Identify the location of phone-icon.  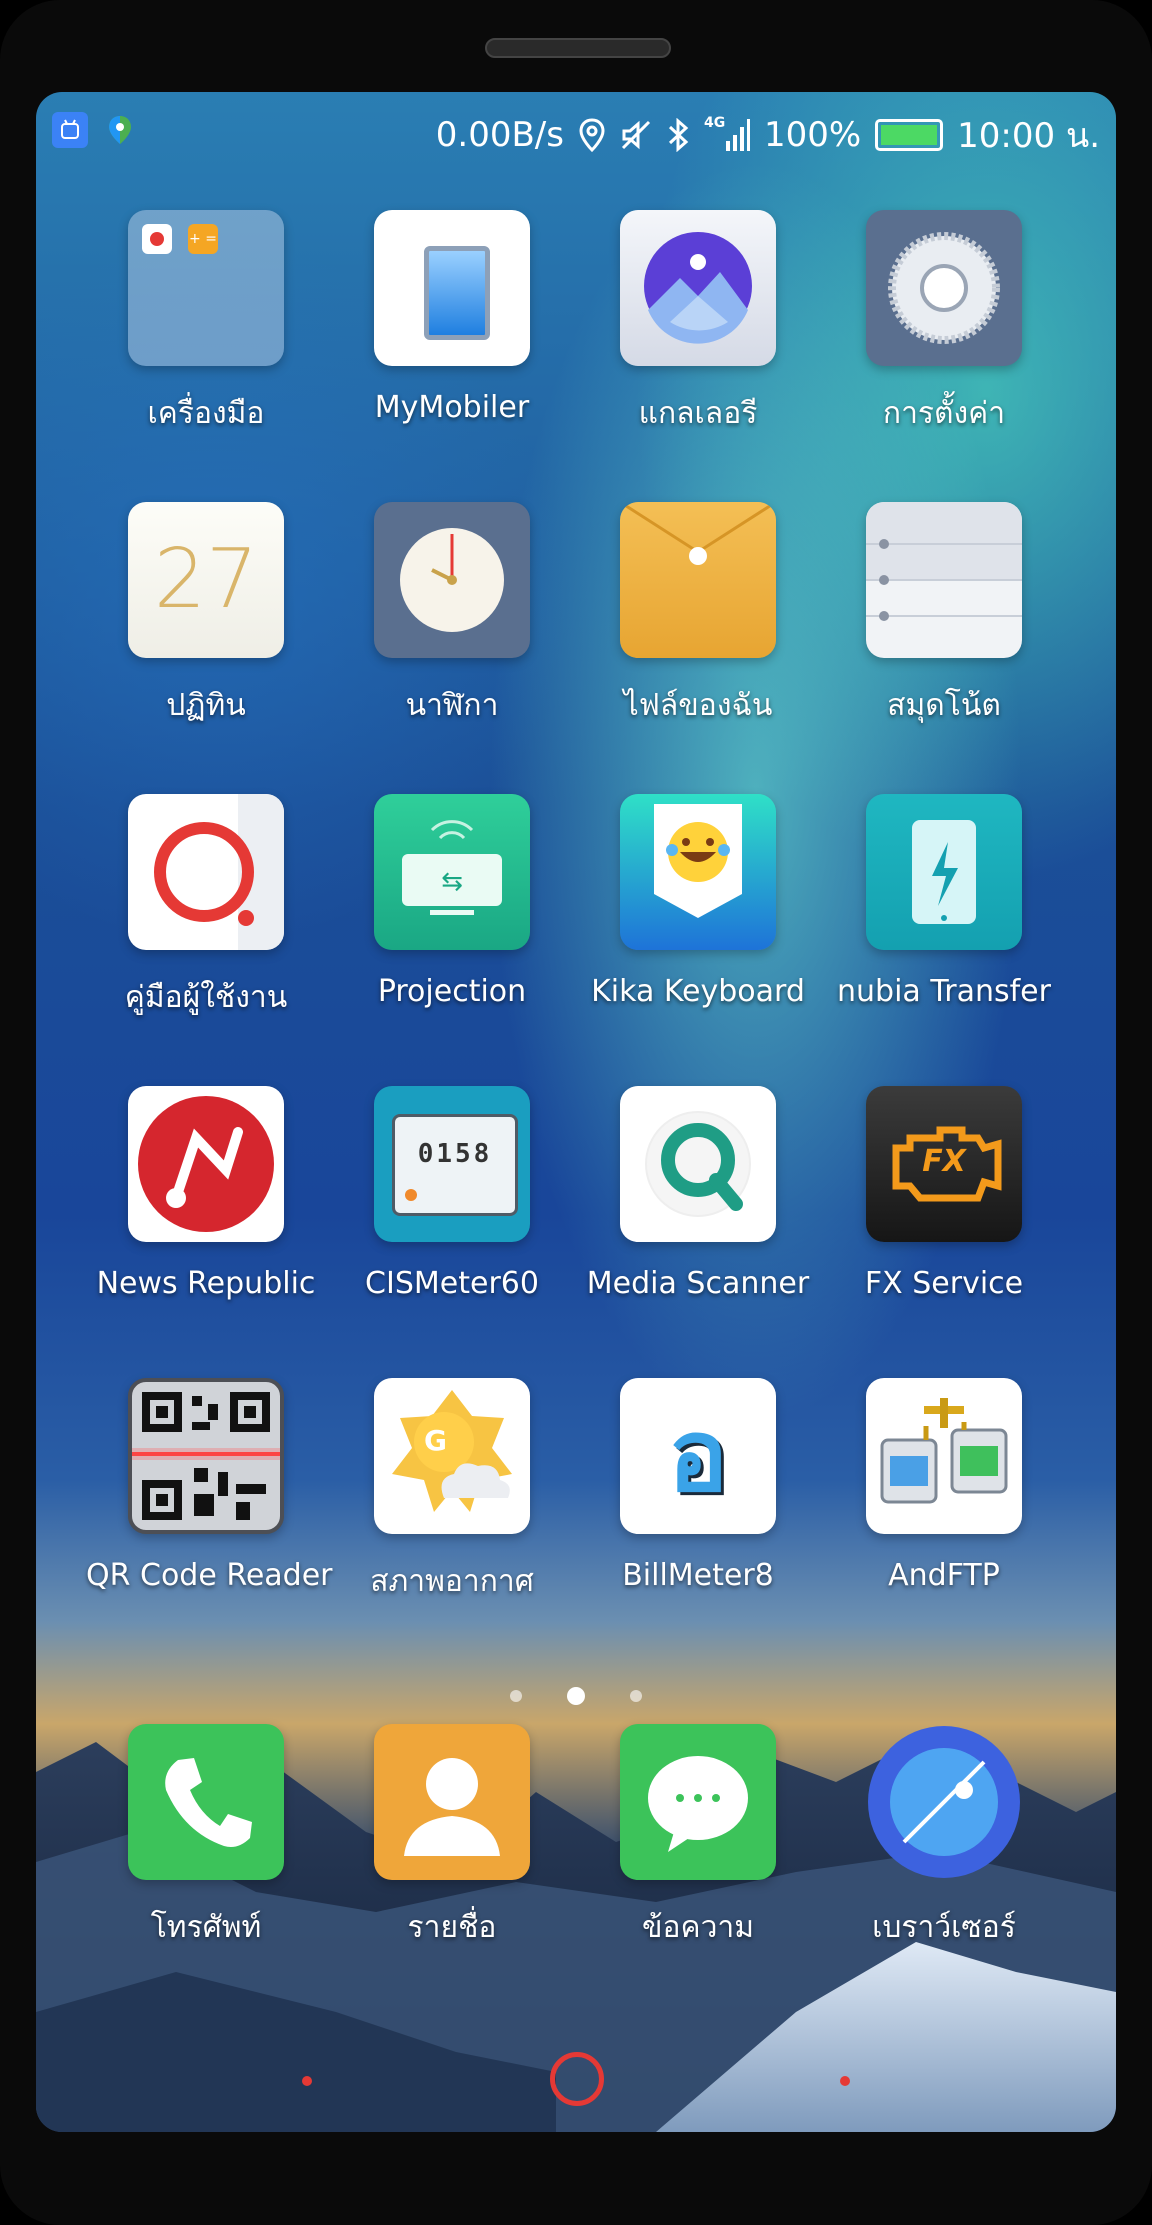
(206, 1802).